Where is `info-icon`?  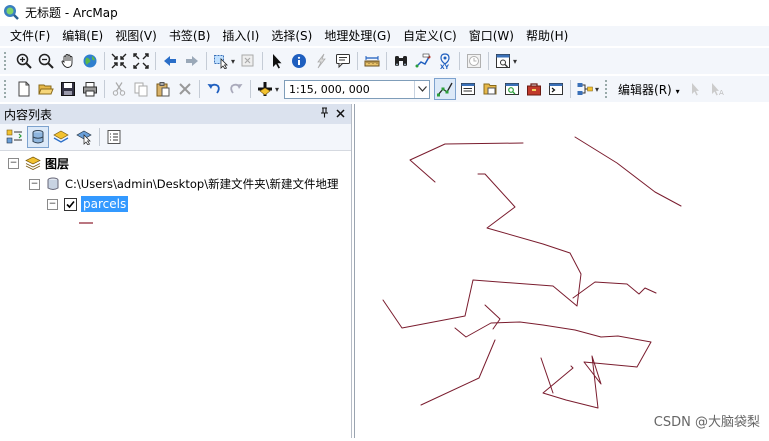 info-icon is located at coordinates (299, 61).